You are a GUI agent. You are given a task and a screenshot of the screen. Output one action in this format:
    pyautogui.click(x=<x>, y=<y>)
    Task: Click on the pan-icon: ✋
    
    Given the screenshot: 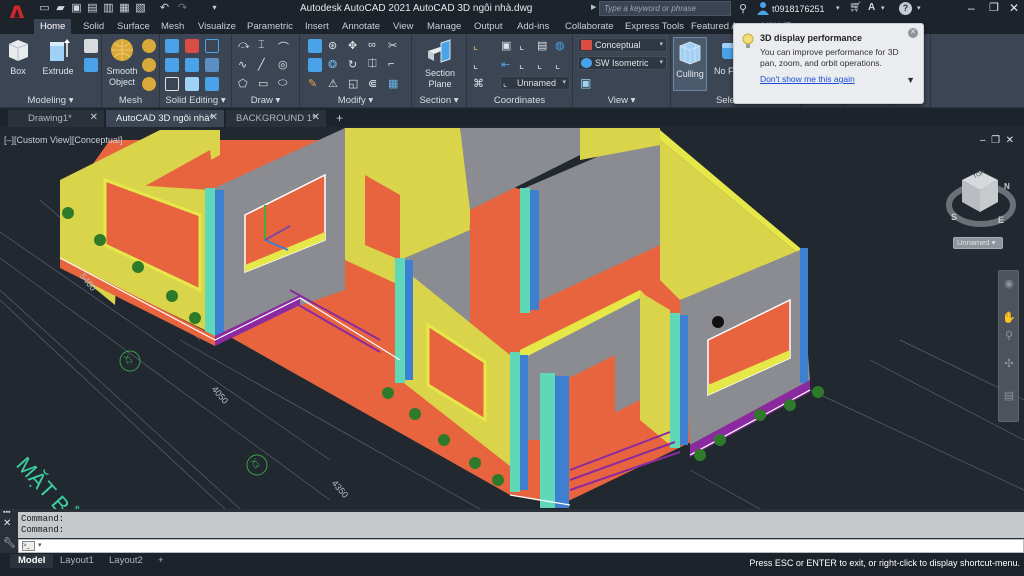 What is the action you would take?
    pyautogui.click(x=1009, y=318)
    